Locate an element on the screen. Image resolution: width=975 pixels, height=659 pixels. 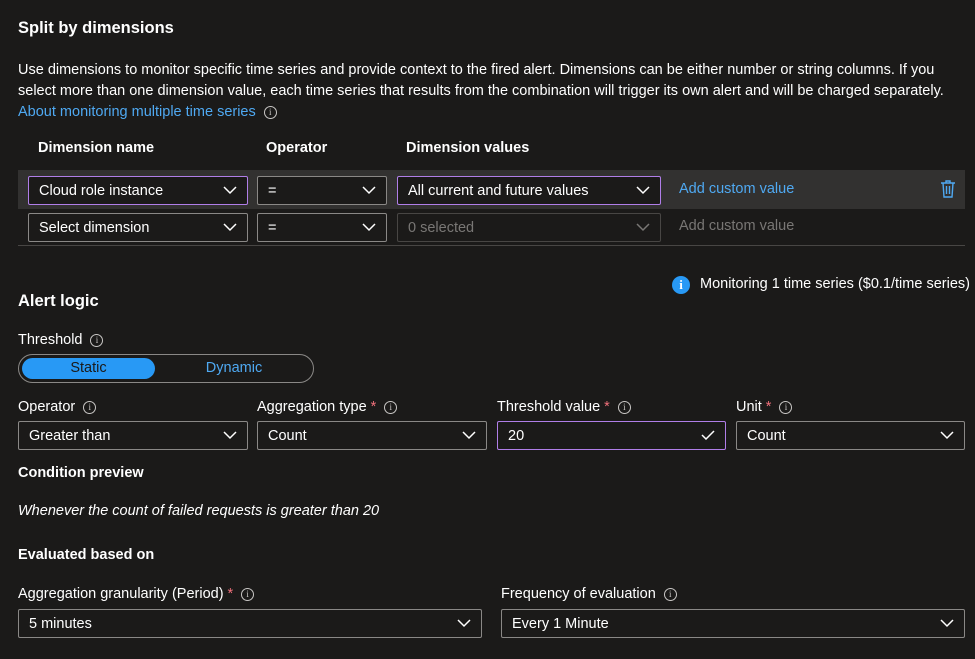
trash-icon is located at coordinates (948, 189).